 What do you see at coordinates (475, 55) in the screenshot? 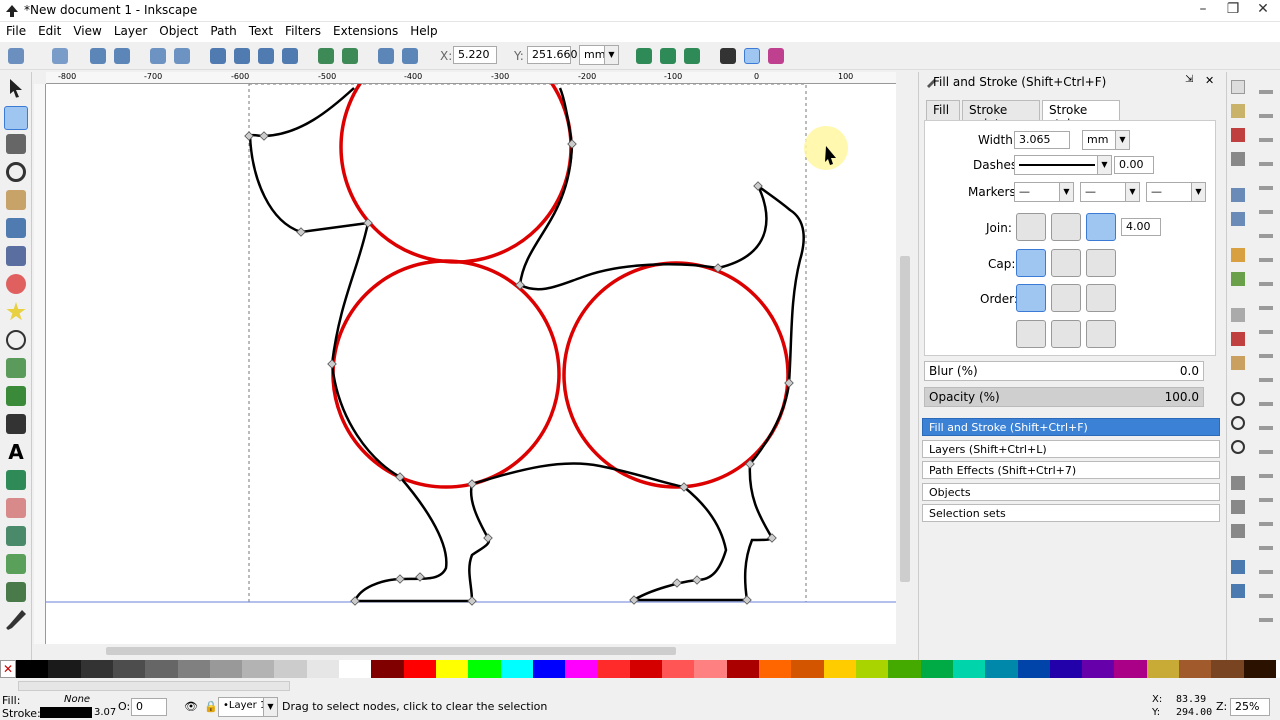
I see `x-coord-field: 5.220` at bounding box center [475, 55].